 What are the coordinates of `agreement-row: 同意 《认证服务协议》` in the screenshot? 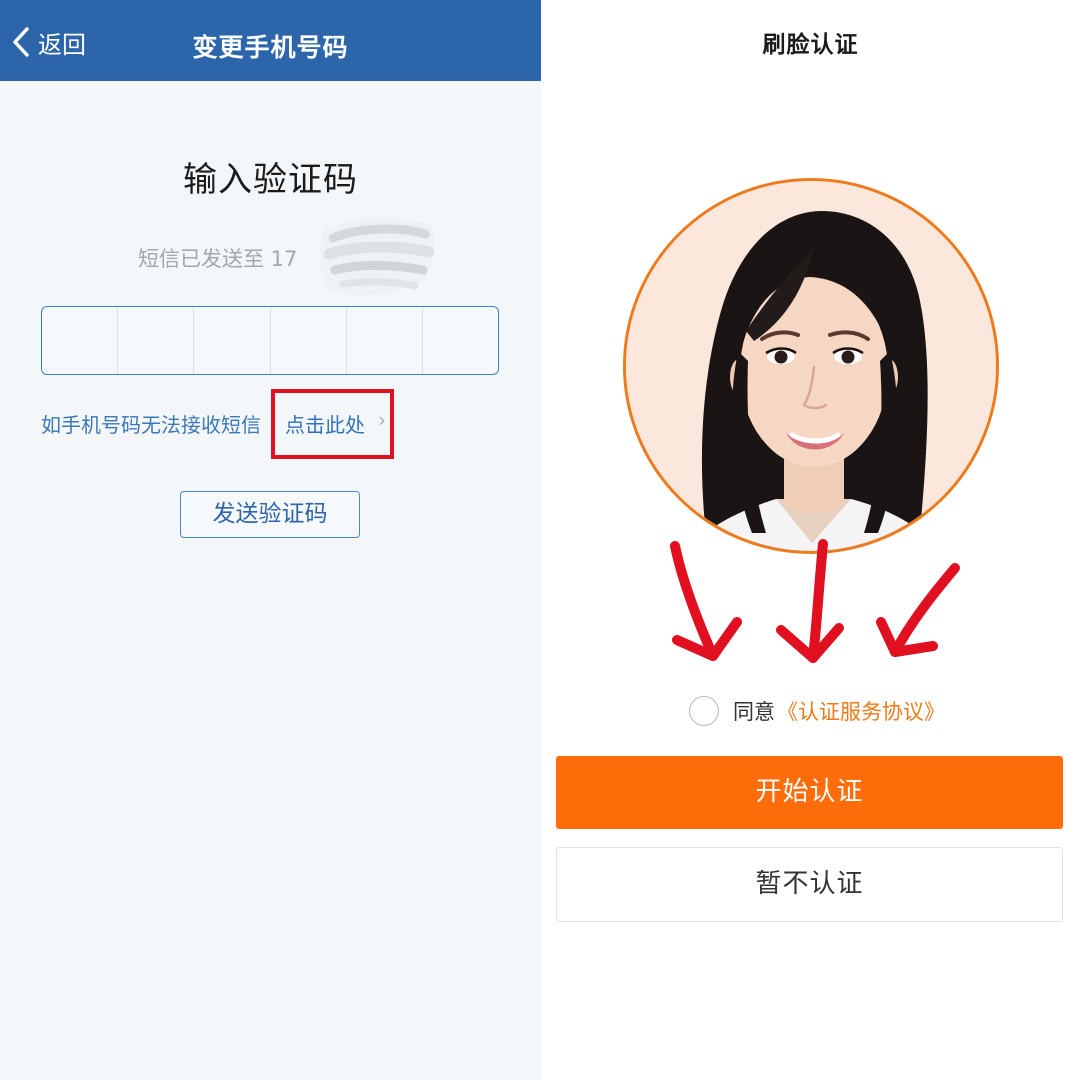 It's located at (817, 711).